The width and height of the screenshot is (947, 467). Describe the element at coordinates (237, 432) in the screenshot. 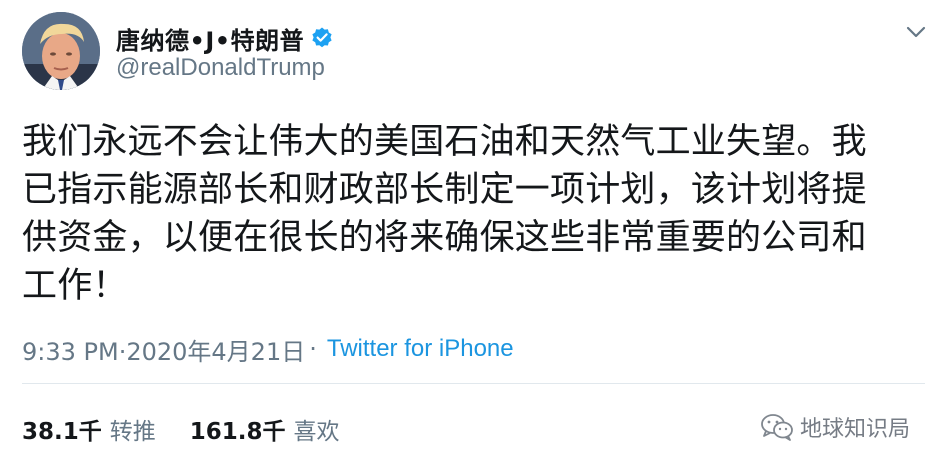

I see `likes-count: 161.8千` at that location.